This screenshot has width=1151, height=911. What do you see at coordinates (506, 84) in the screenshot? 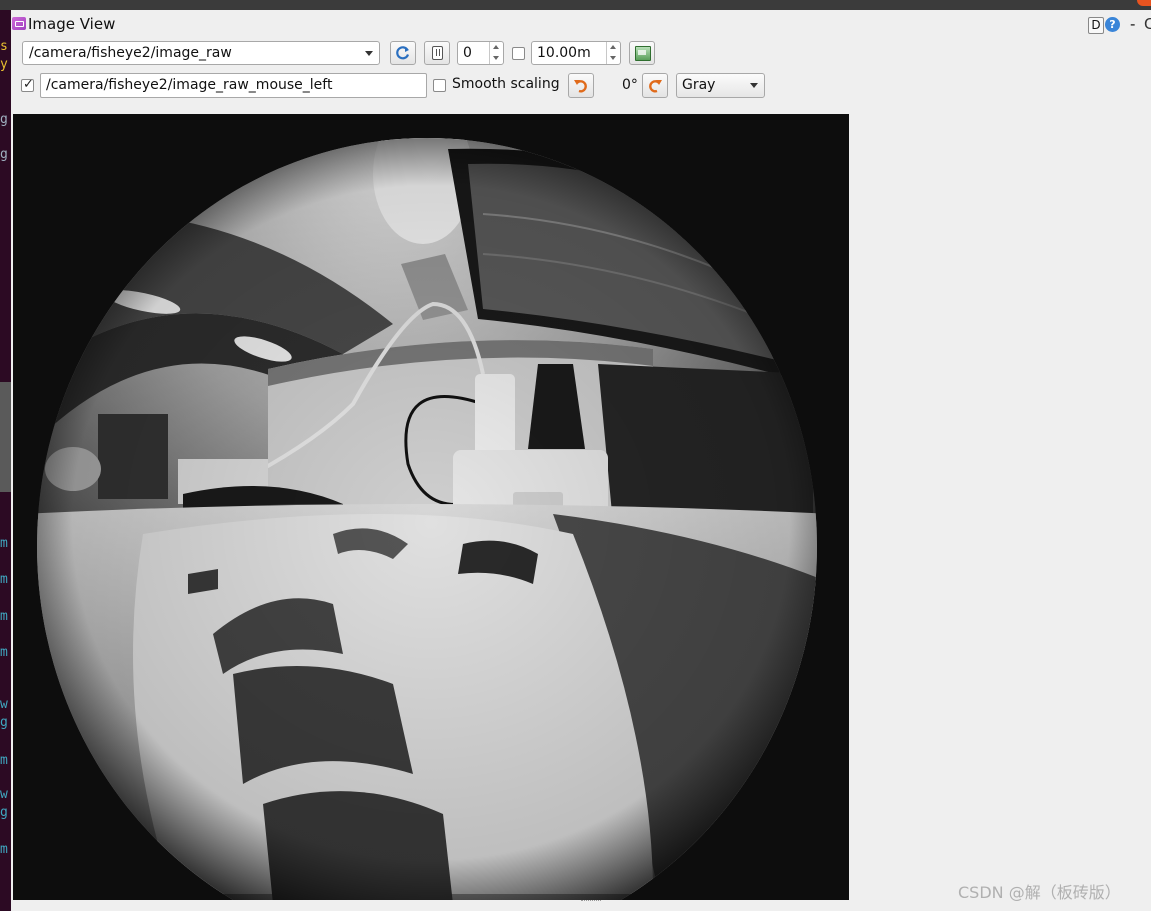
I see `smooth-scaling-label: Smooth scaling` at bounding box center [506, 84].